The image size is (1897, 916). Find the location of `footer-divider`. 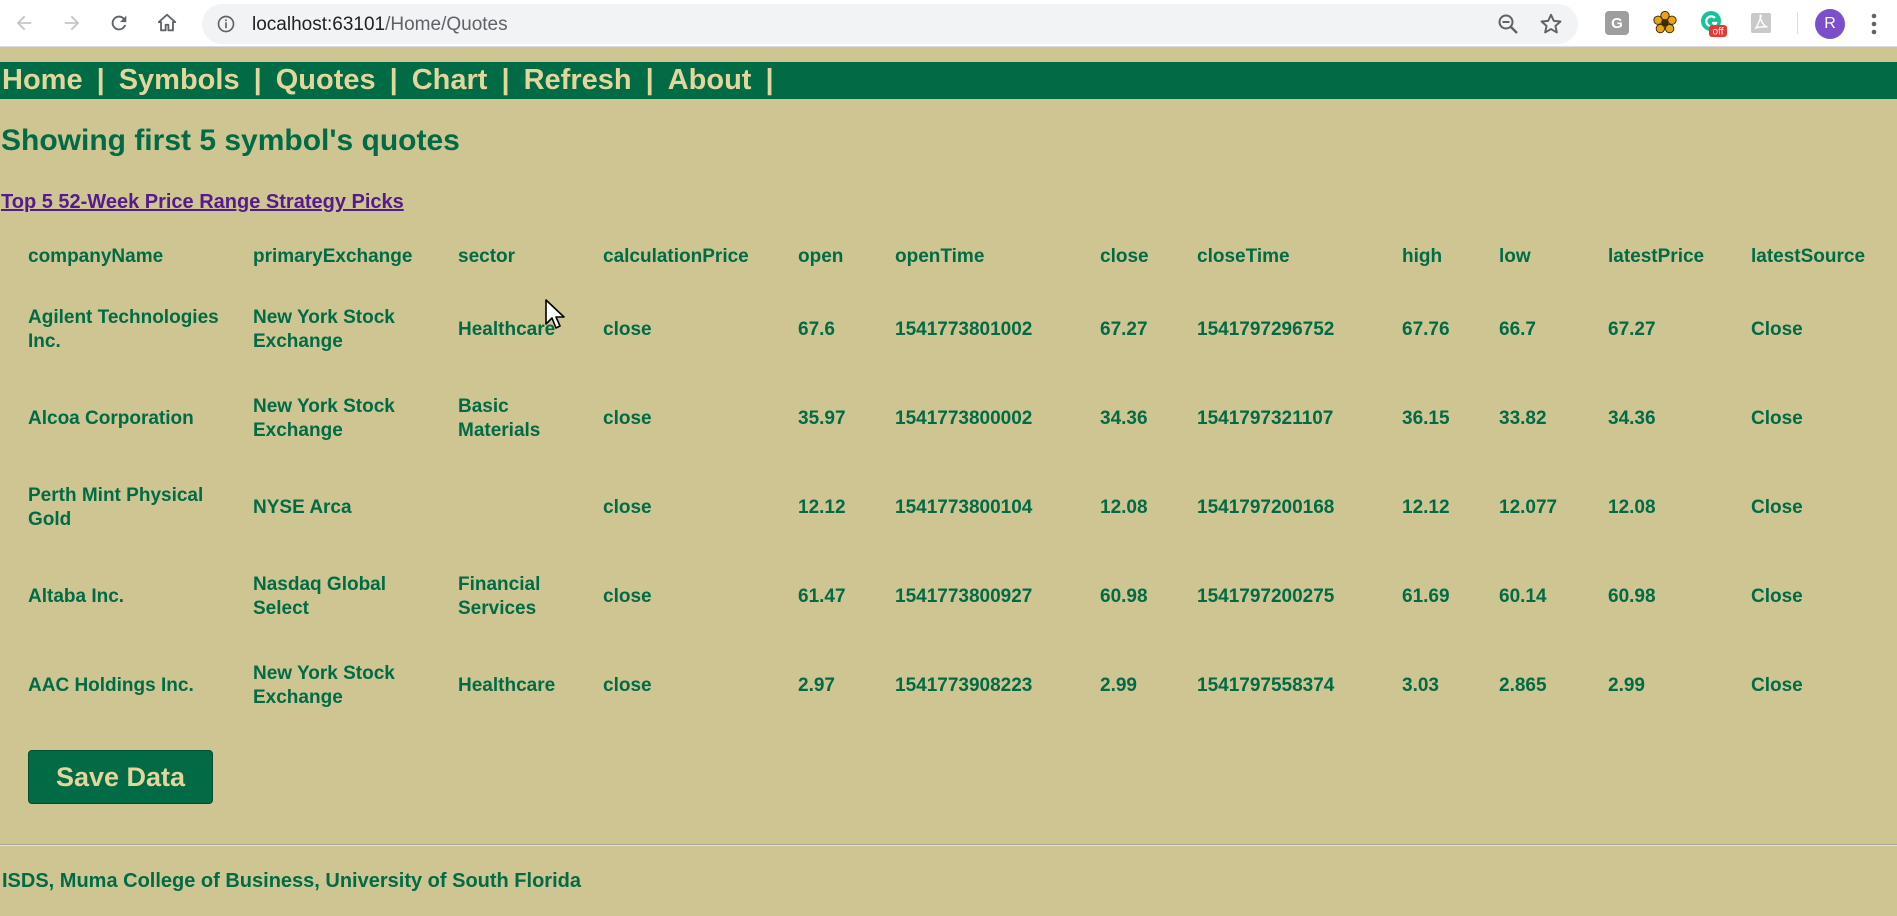

footer-divider is located at coordinates (948, 845).